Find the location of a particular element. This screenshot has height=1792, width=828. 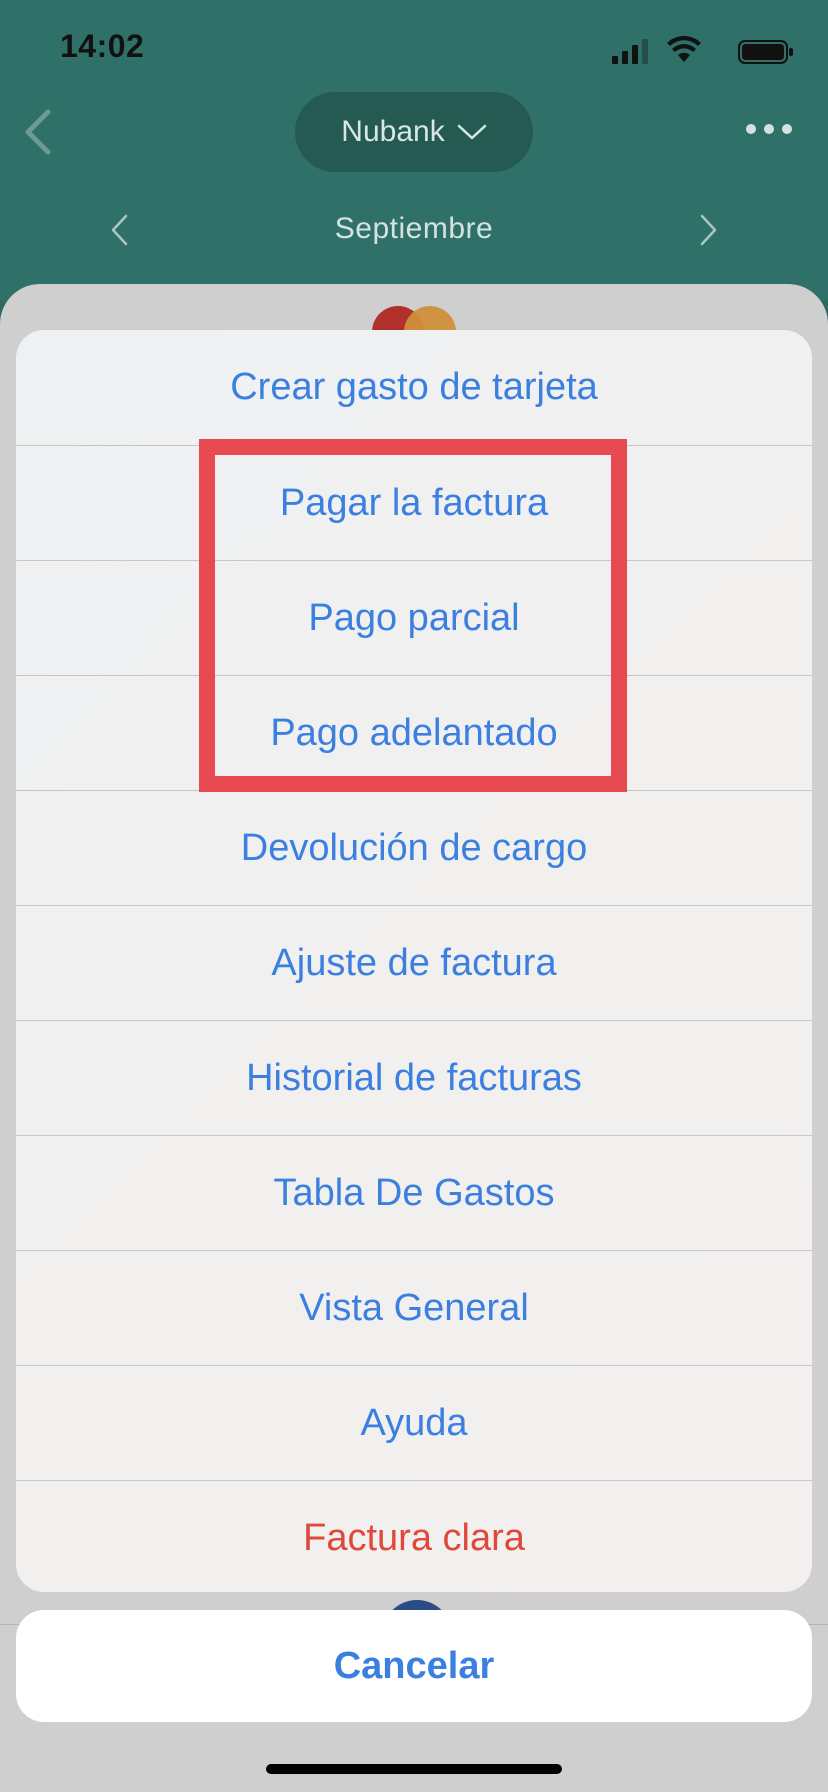

action-clear-invoice: Factura clara is located at coordinates (414, 1536).